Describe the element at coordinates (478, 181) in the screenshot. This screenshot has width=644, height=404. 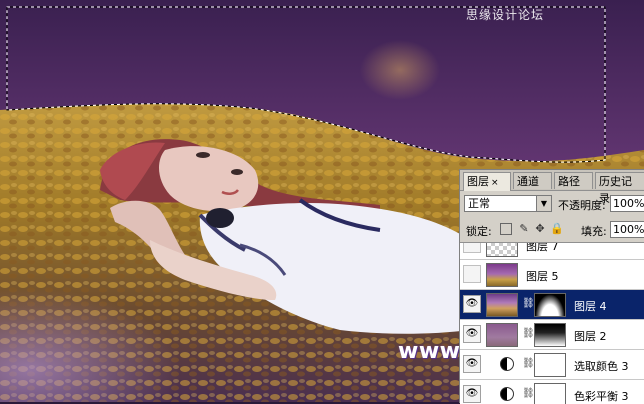
I see `tab-layers-label: 图层` at that location.